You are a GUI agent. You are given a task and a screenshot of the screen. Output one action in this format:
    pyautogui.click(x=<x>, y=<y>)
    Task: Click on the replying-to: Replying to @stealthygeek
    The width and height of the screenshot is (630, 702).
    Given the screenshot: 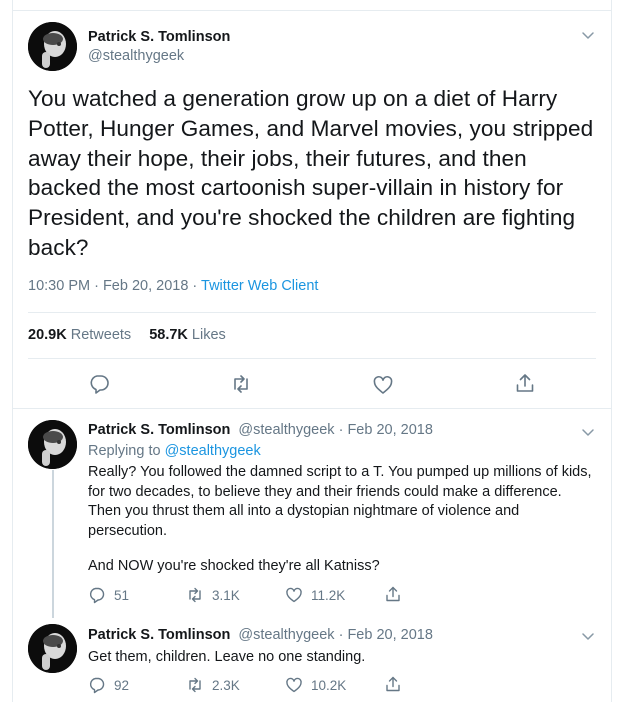 What is the action you would take?
    pyautogui.click(x=174, y=451)
    